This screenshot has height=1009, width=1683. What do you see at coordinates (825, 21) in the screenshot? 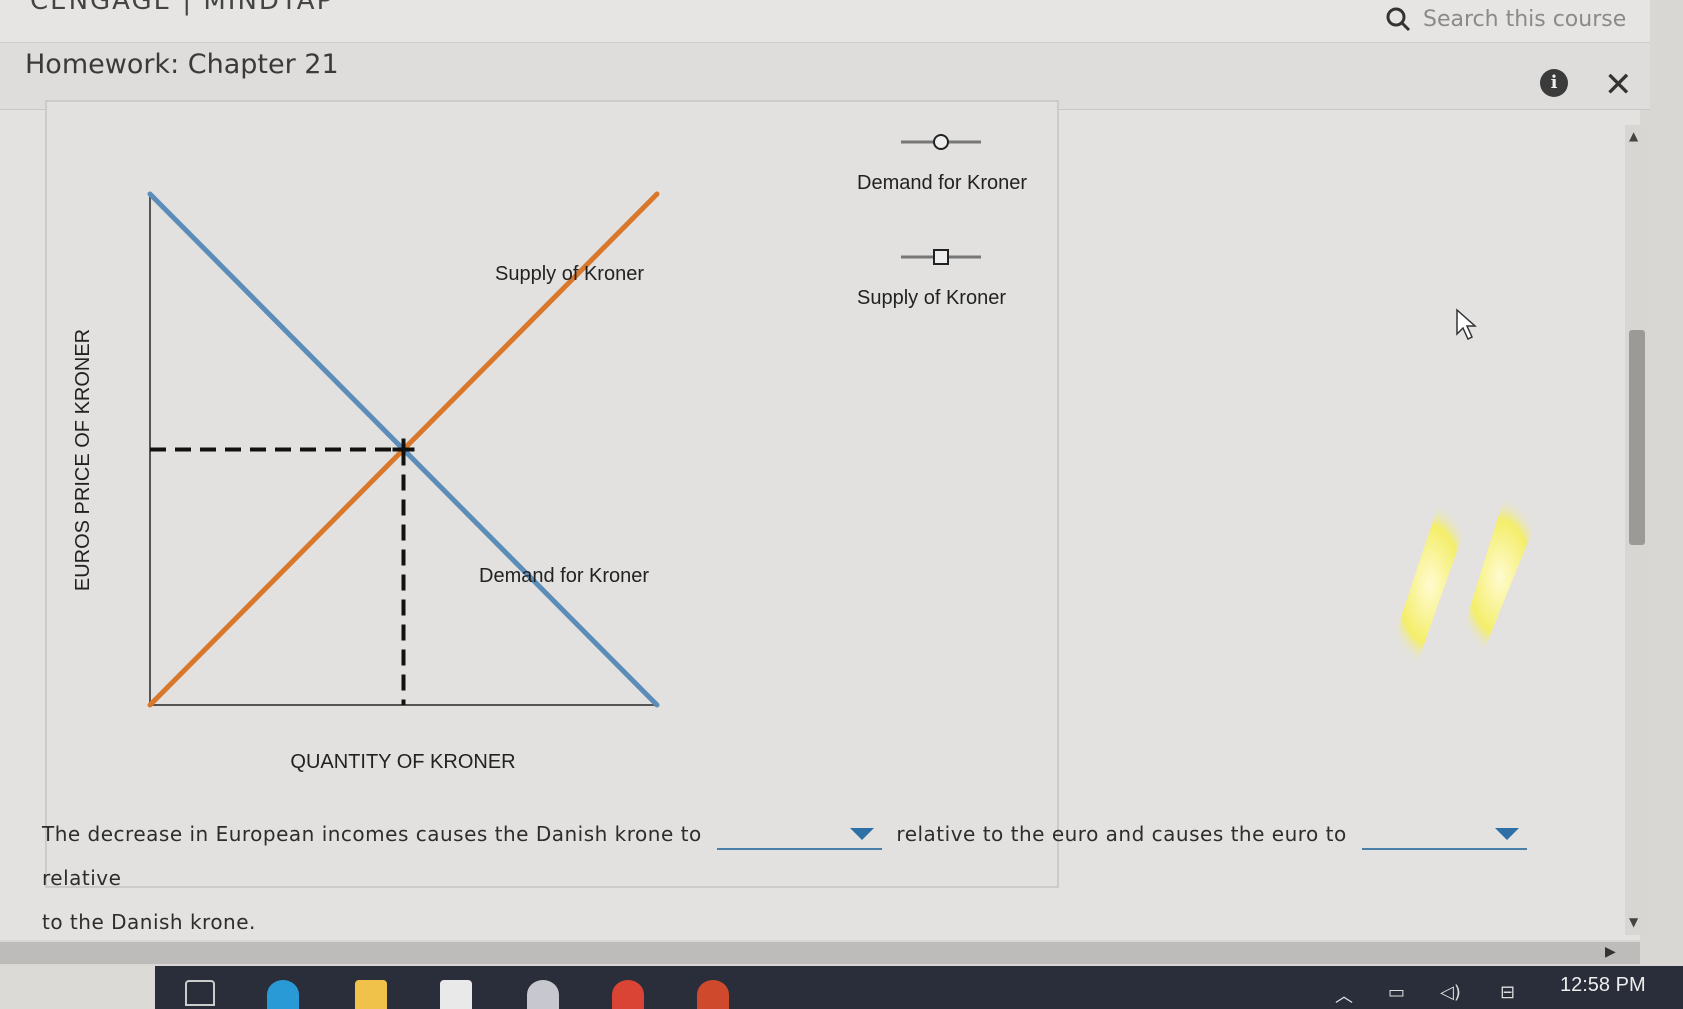
I see `top-bar: CENGAGE | MINDTAP Search this course` at bounding box center [825, 21].